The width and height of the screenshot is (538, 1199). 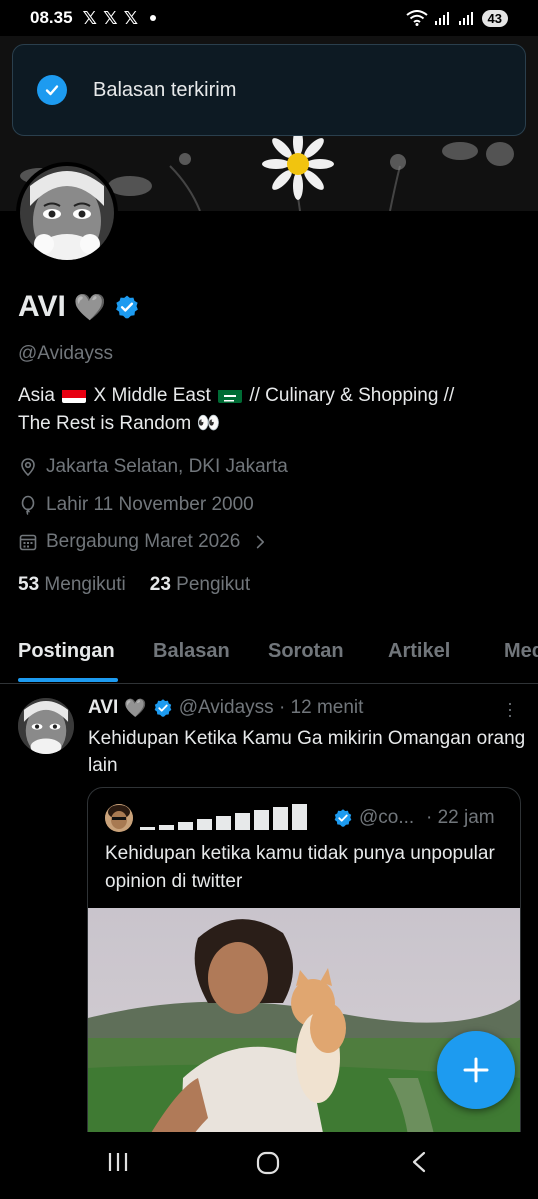 What do you see at coordinates (28, 467) in the screenshot?
I see `location-pin-icon` at bounding box center [28, 467].